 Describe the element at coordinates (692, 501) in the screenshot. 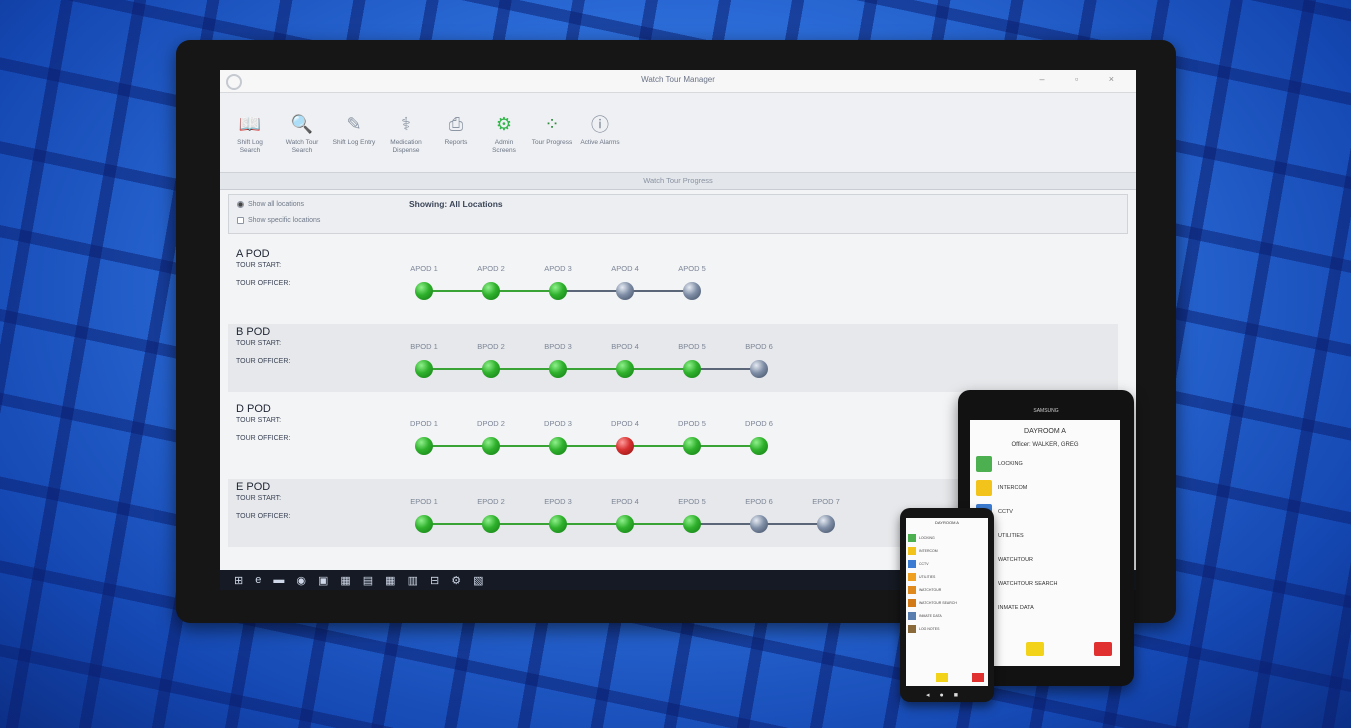

I see `checkpoint-label: EPOD 5` at that location.